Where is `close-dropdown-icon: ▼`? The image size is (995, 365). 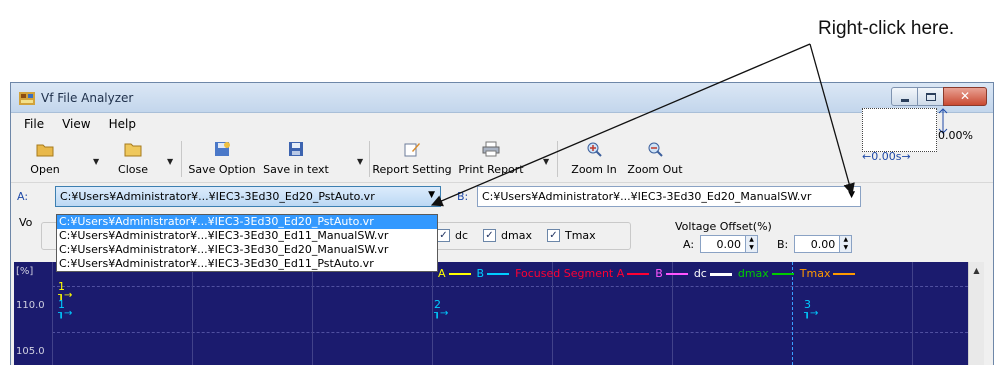
close-dropdown-icon: ▼ is located at coordinates (170, 161).